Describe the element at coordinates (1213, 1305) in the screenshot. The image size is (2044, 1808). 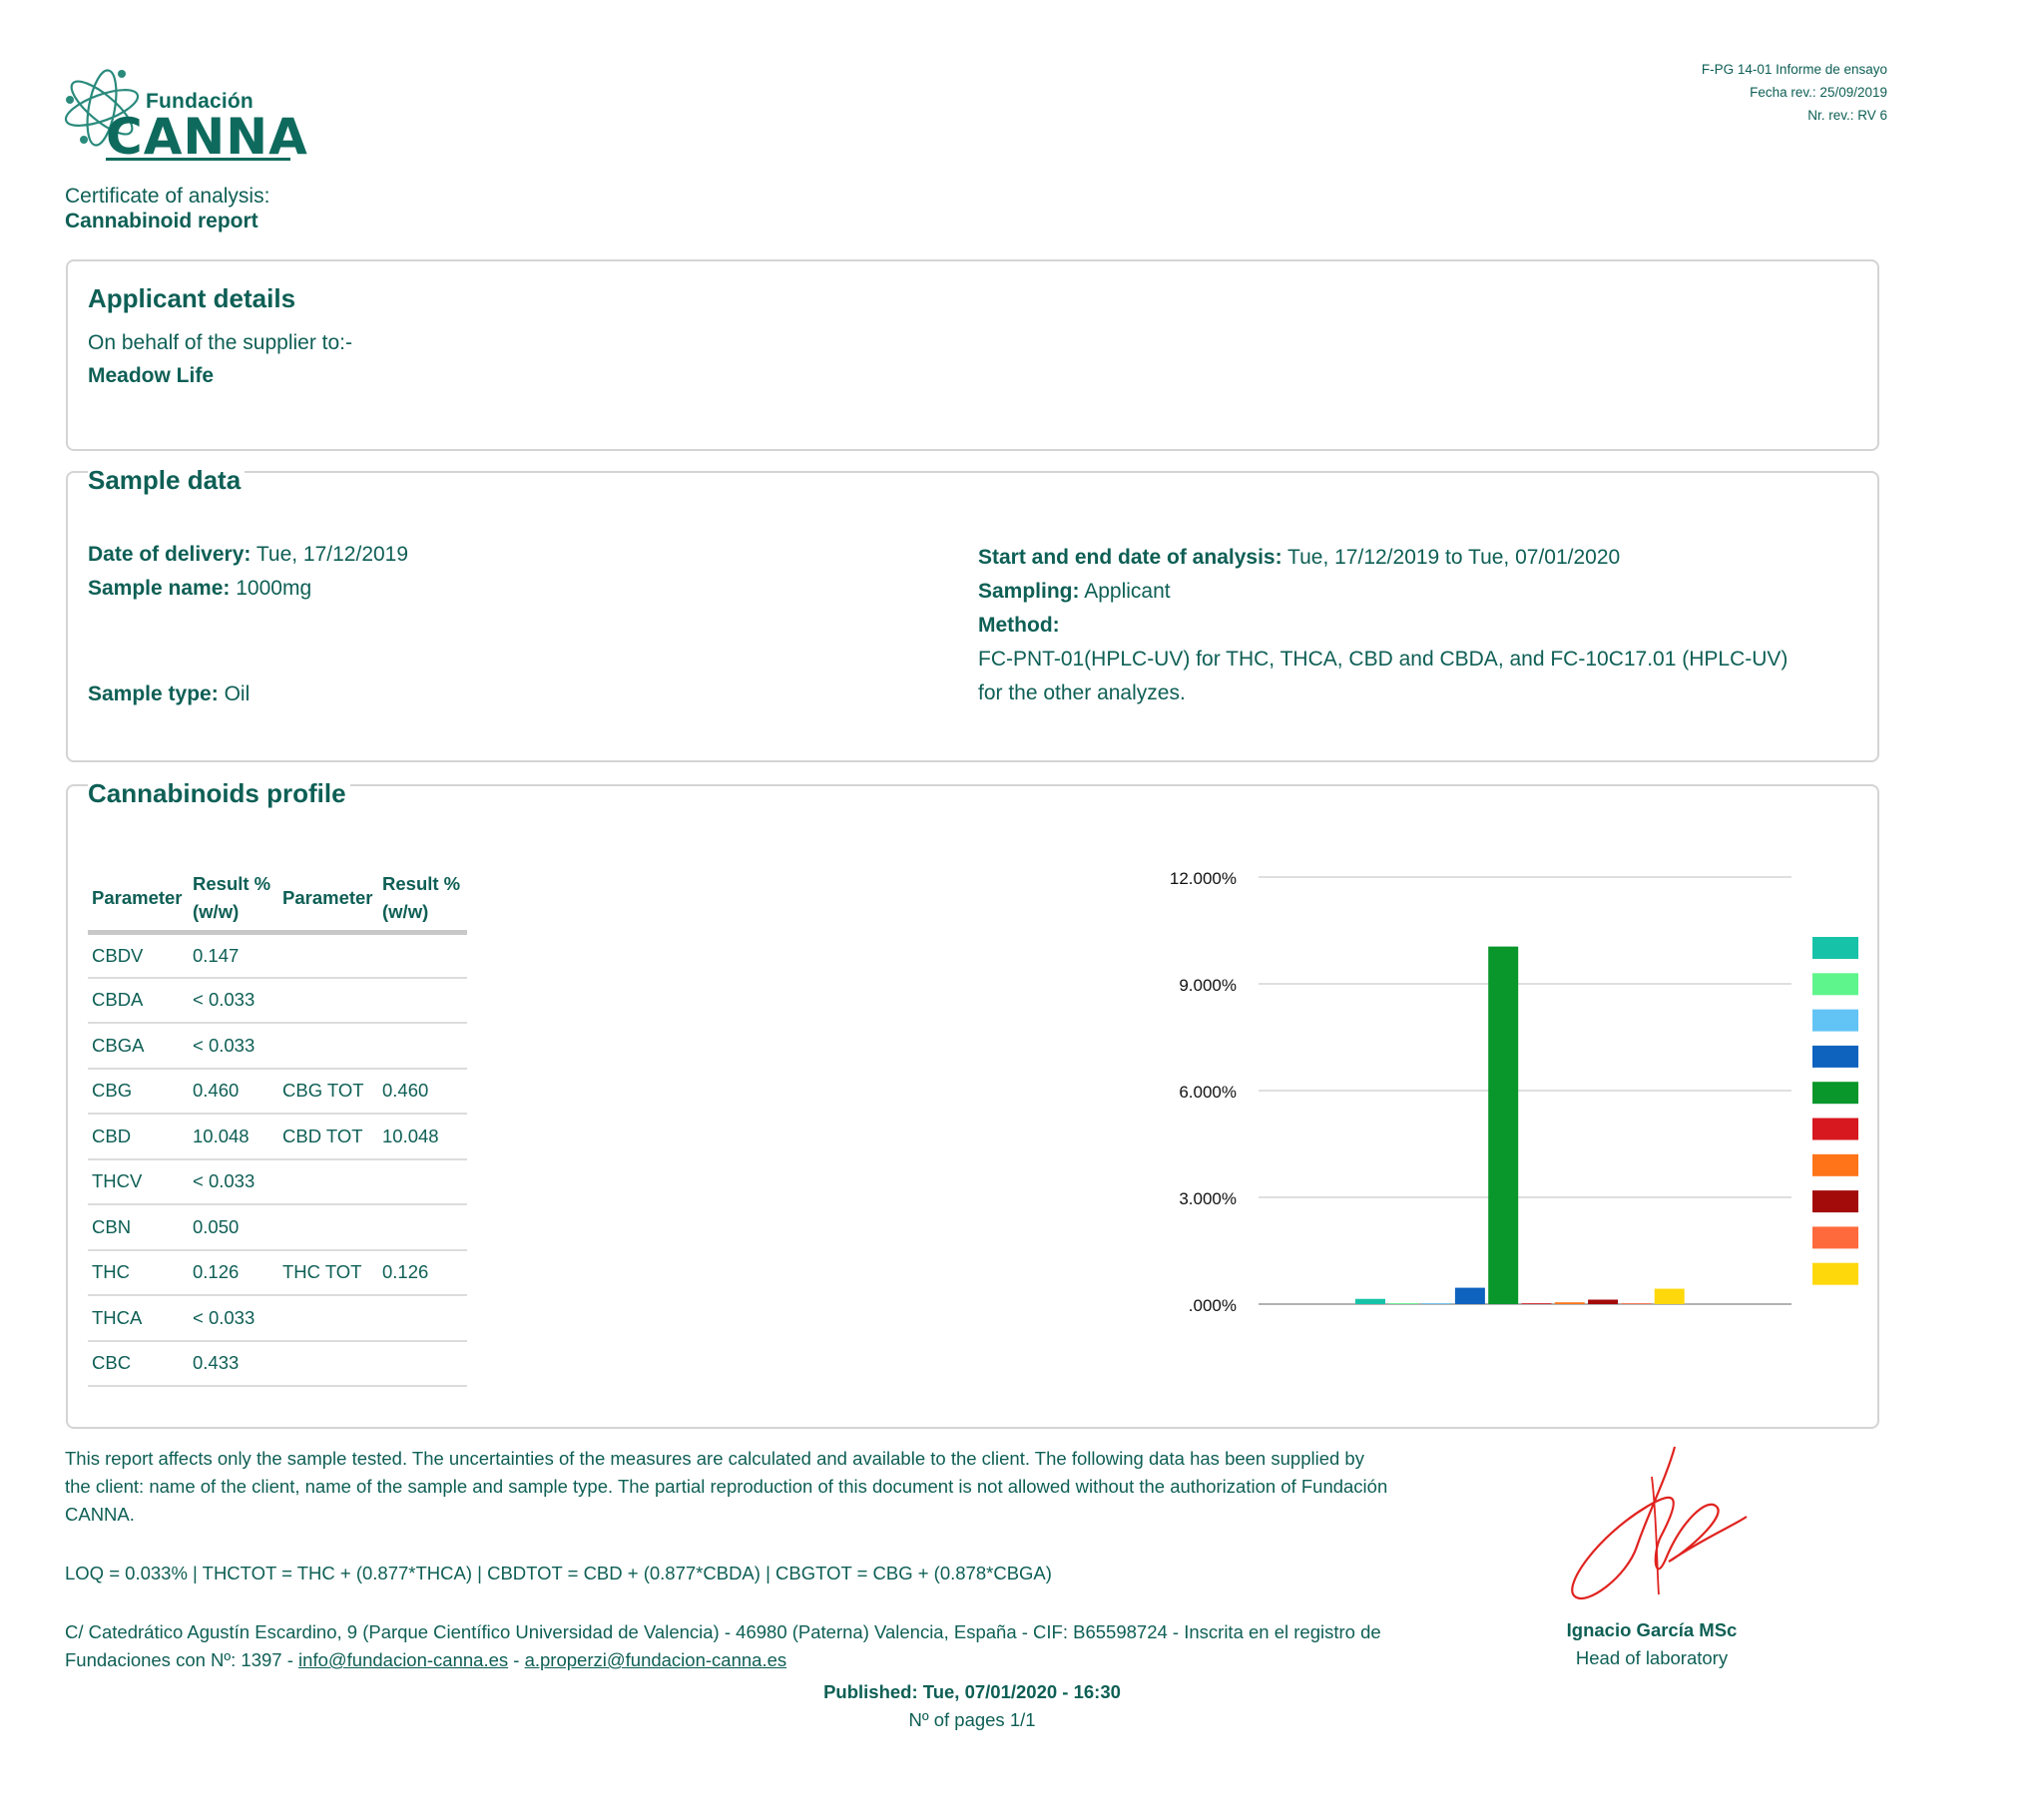
I see `y-tick-label: .000%` at that location.